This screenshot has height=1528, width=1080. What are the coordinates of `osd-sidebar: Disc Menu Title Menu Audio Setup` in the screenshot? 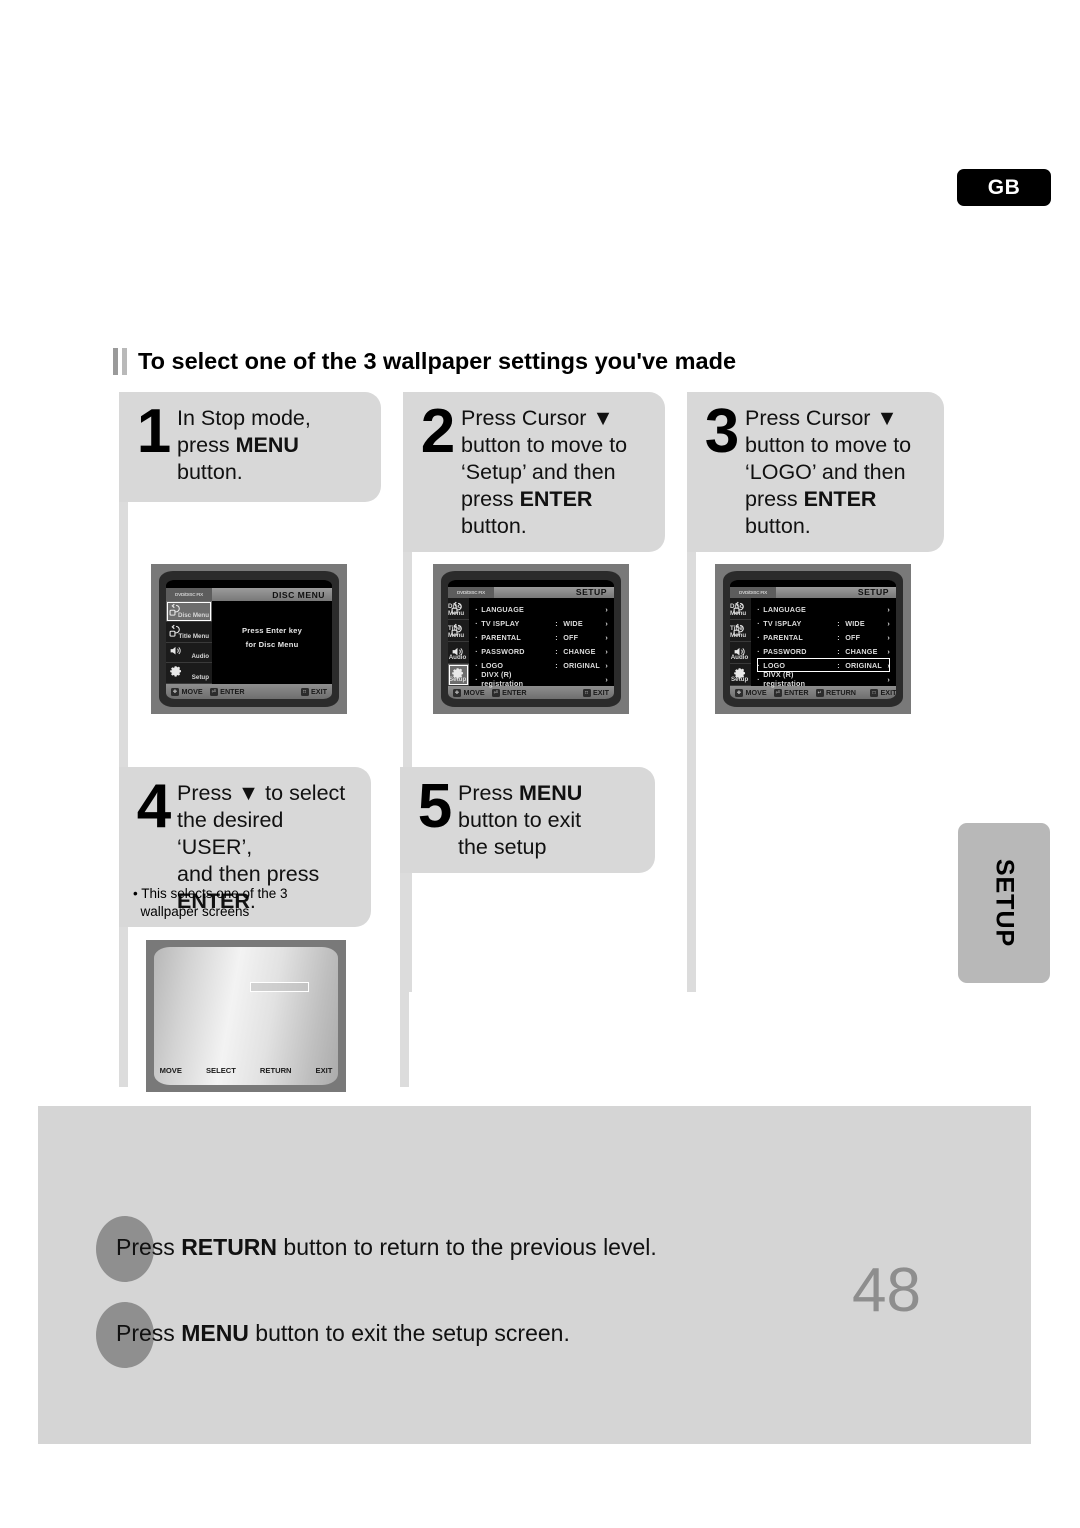 It's located at (459, 642).